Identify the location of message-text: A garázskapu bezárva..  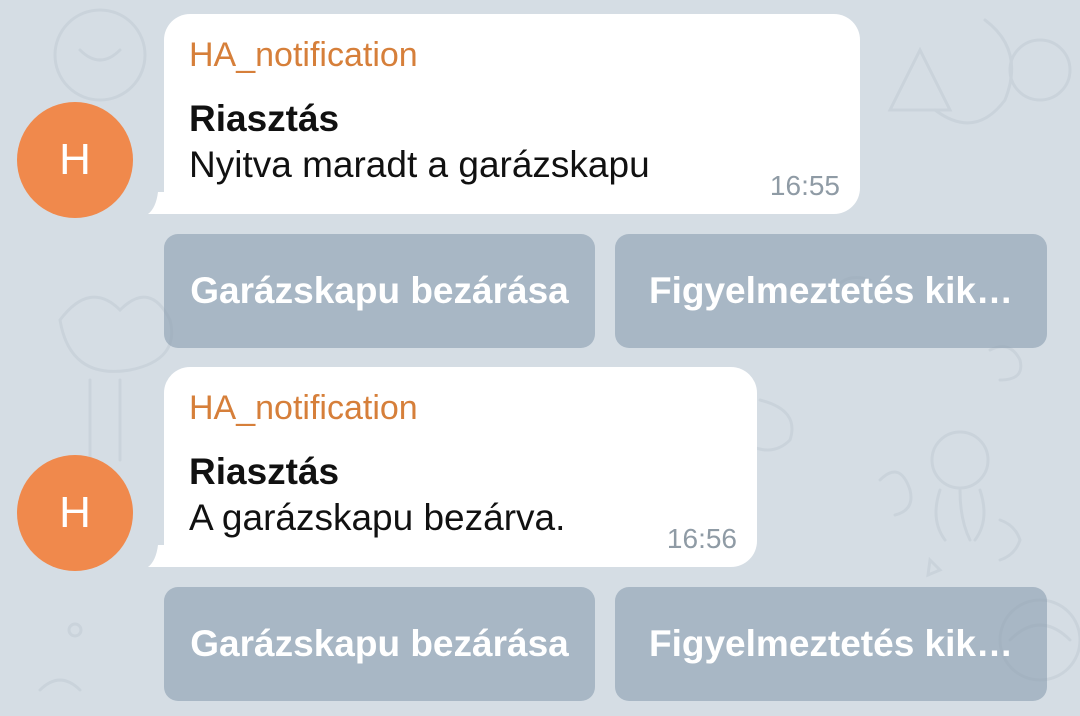
(377, 517).